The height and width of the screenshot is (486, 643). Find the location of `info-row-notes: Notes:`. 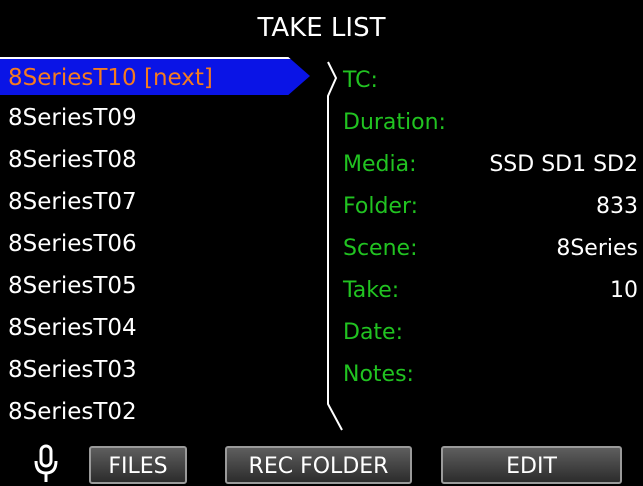

info-row-notes: Notes: is located at coordinates (493, 375).